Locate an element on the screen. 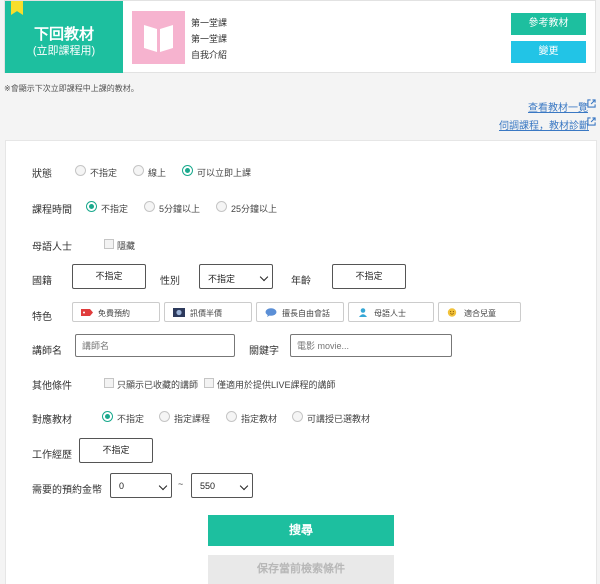  feature-free-talk: 擅長自由會話 is located at coordinates (300, 312).